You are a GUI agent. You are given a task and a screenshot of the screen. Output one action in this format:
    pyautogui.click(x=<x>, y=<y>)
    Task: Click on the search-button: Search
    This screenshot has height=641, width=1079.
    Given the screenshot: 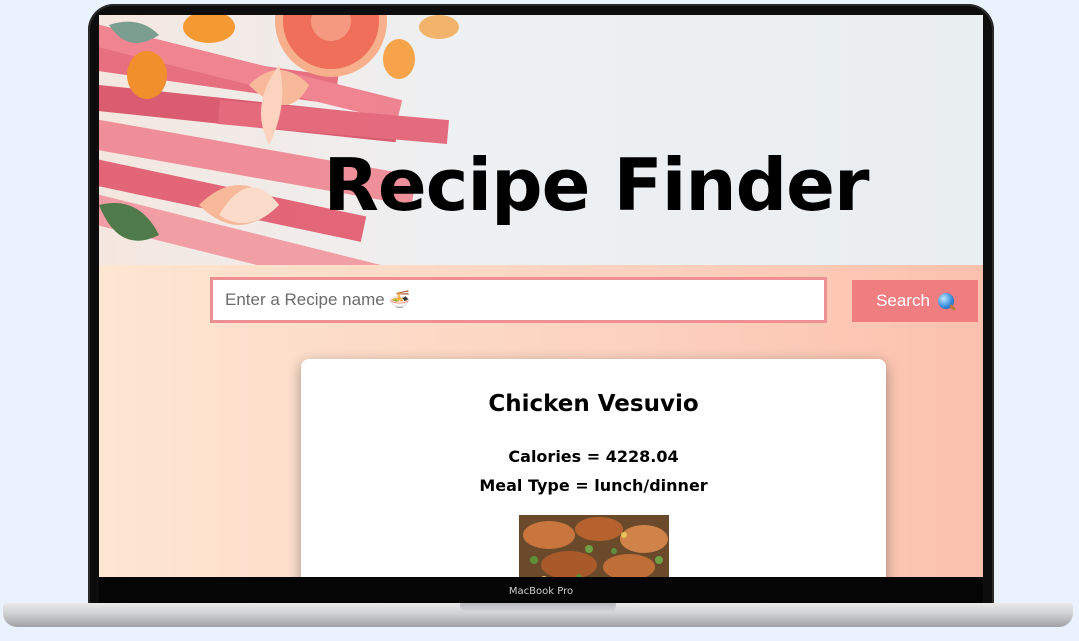 What is the action you would take?
    pyautogui.click(x=915, y=301)
    